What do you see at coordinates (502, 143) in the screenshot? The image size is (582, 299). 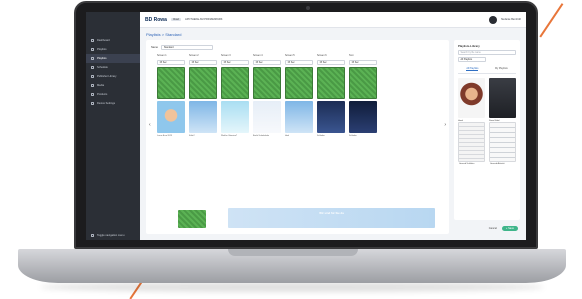 I see `library-card: Gesund Aktivität` at bounding box center [502, 143].